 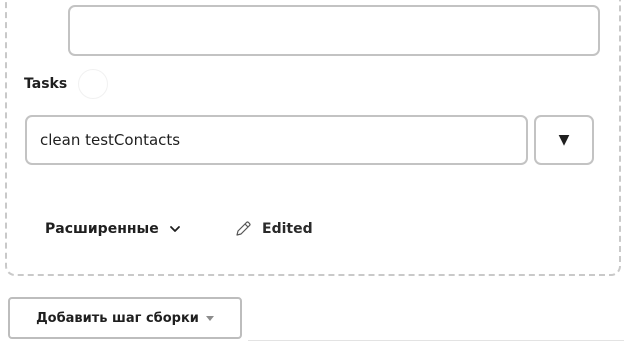 I want to click on edited-label: Edited, so click(x=287, y=229).